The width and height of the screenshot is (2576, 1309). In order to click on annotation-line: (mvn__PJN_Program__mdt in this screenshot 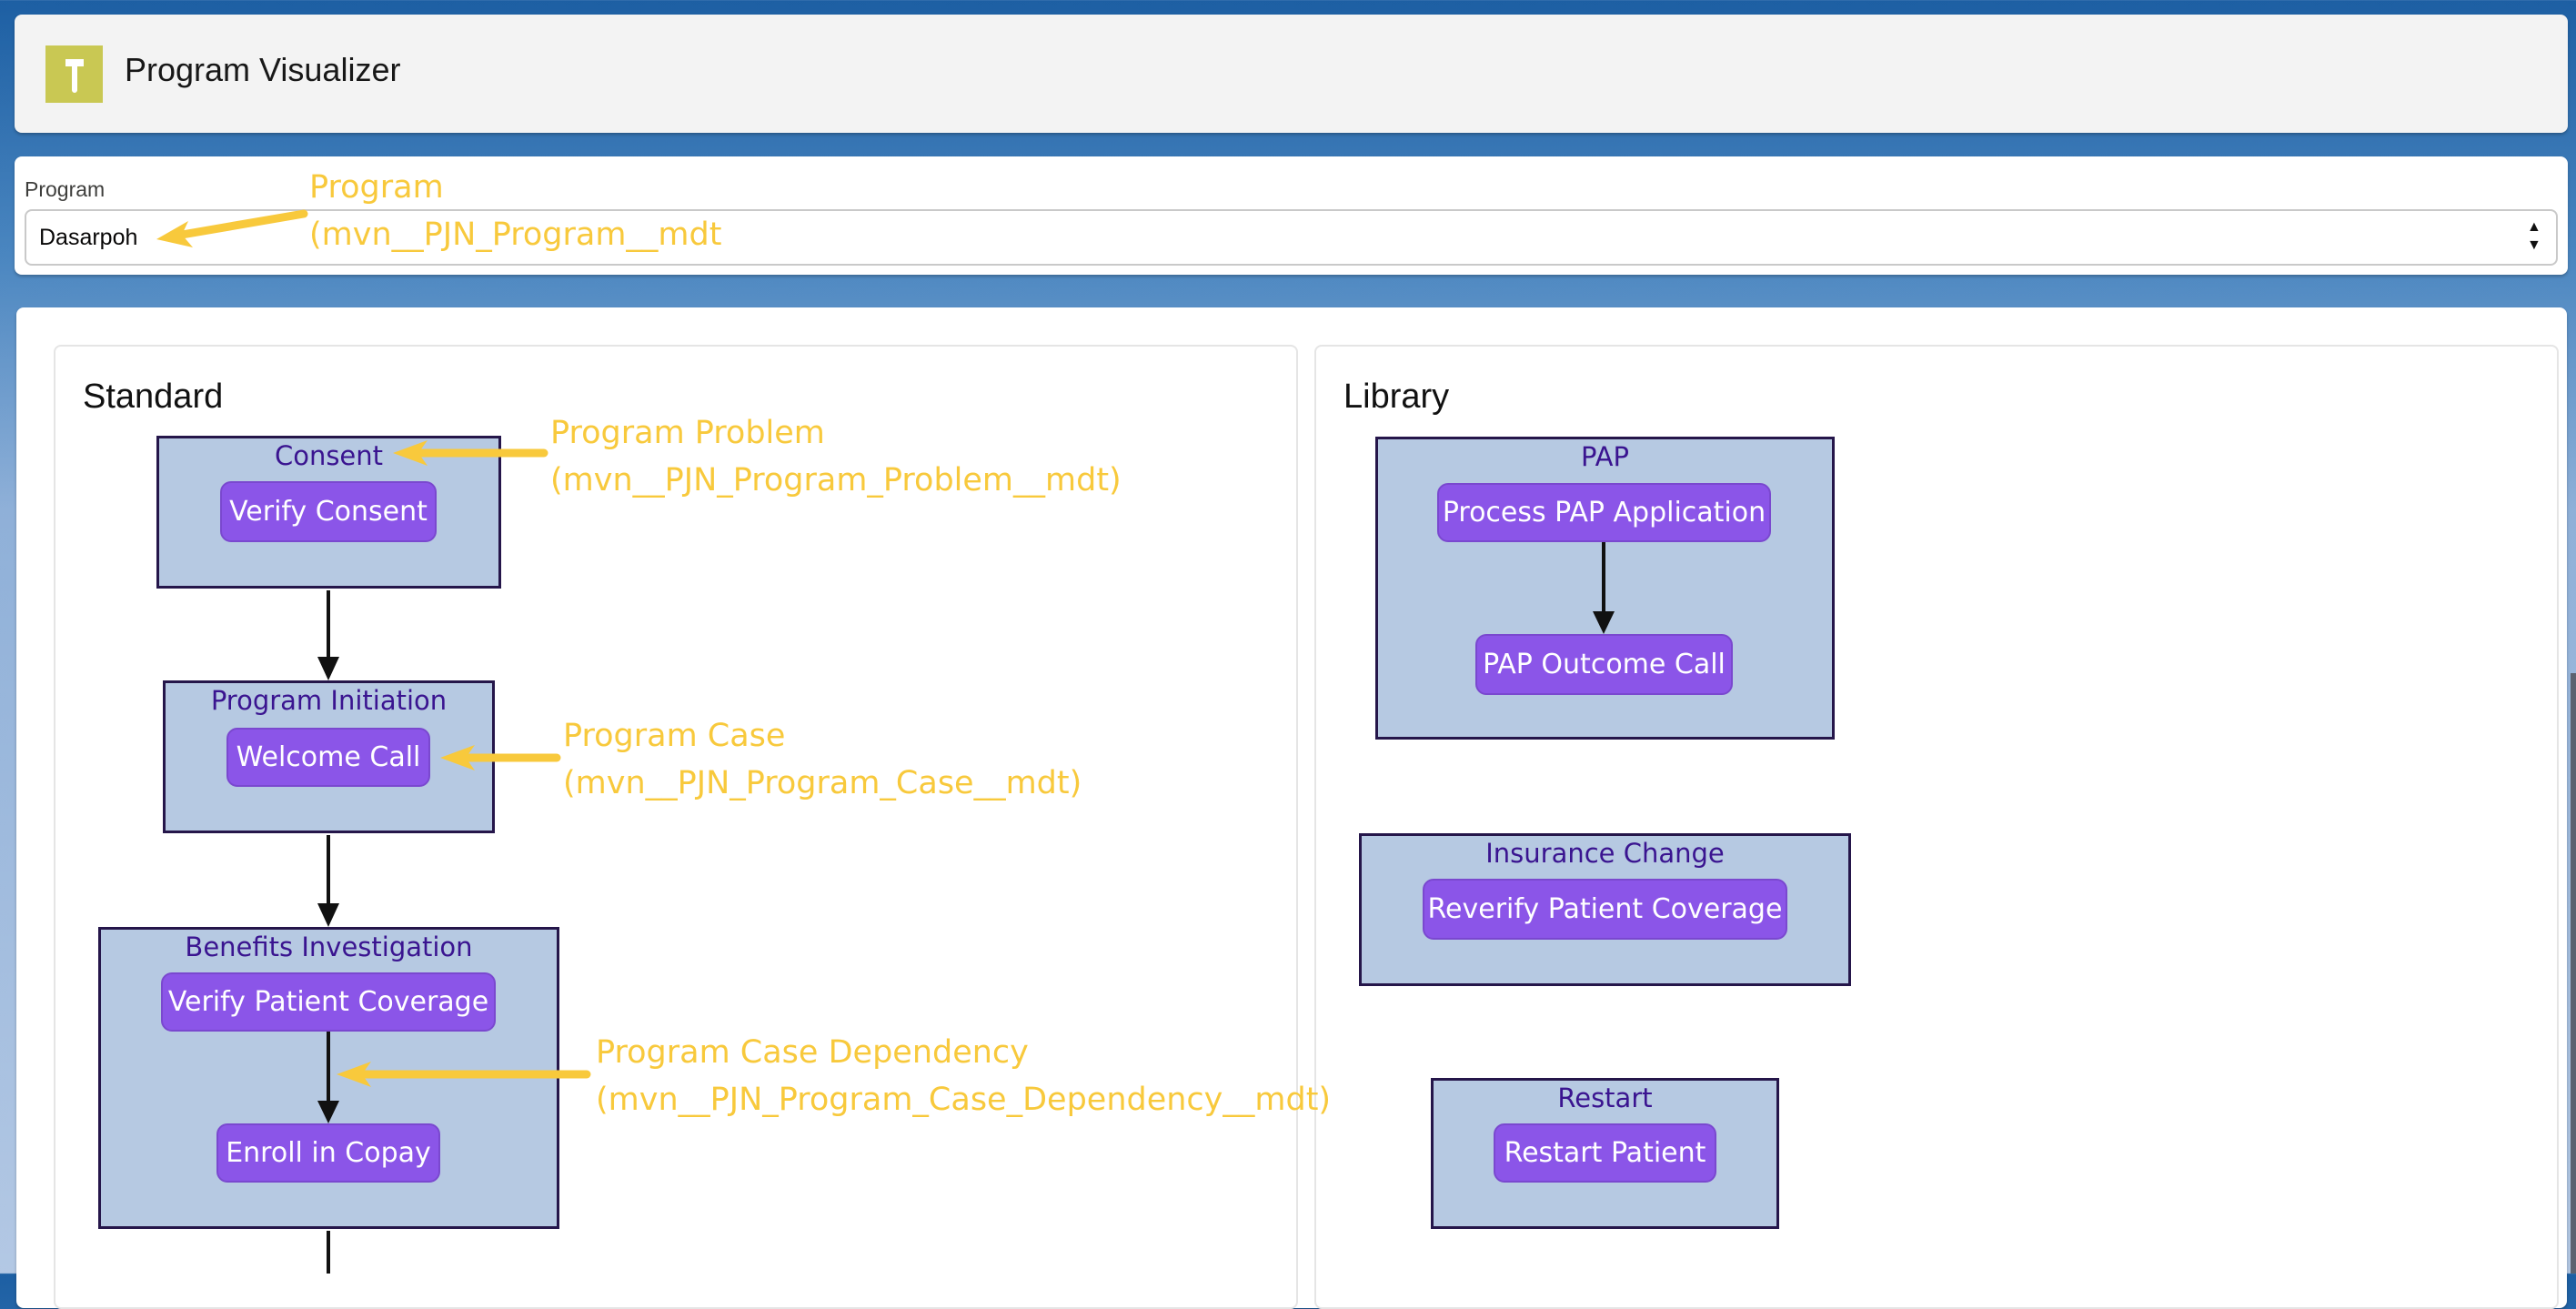, I will do `click(515, 234)`.